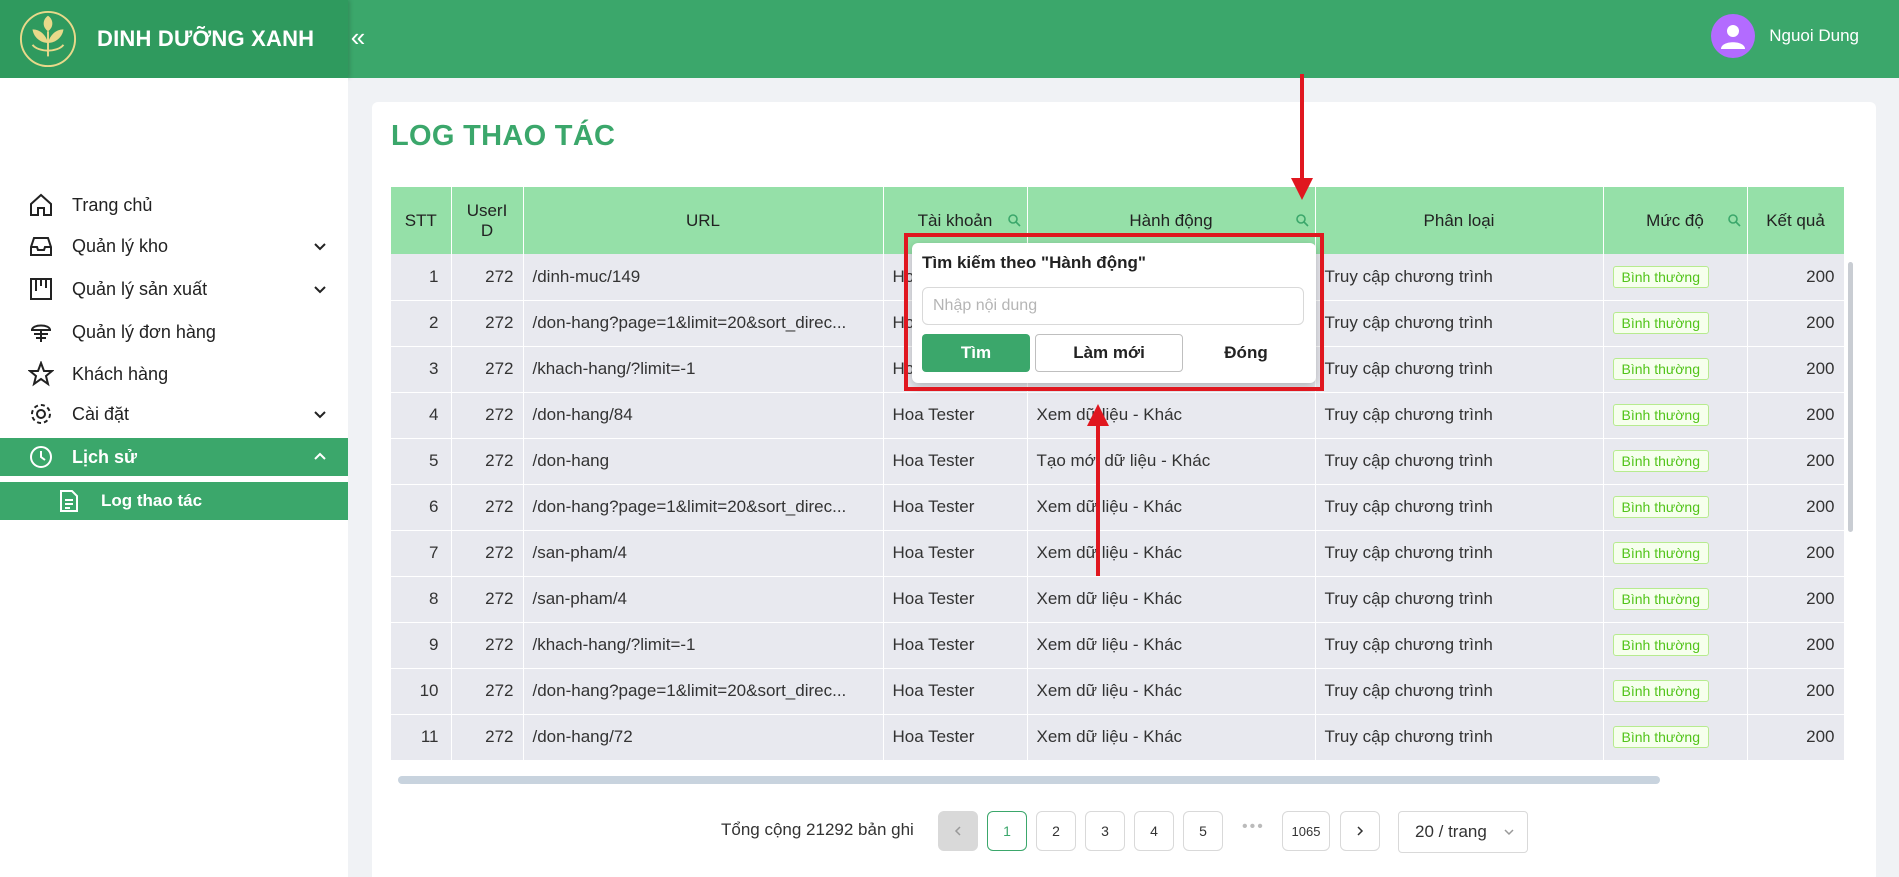 Image resolution: width=1899 pixels, height=877 pixels. I want to click on col-header-stt: STT, so click(421, 220).